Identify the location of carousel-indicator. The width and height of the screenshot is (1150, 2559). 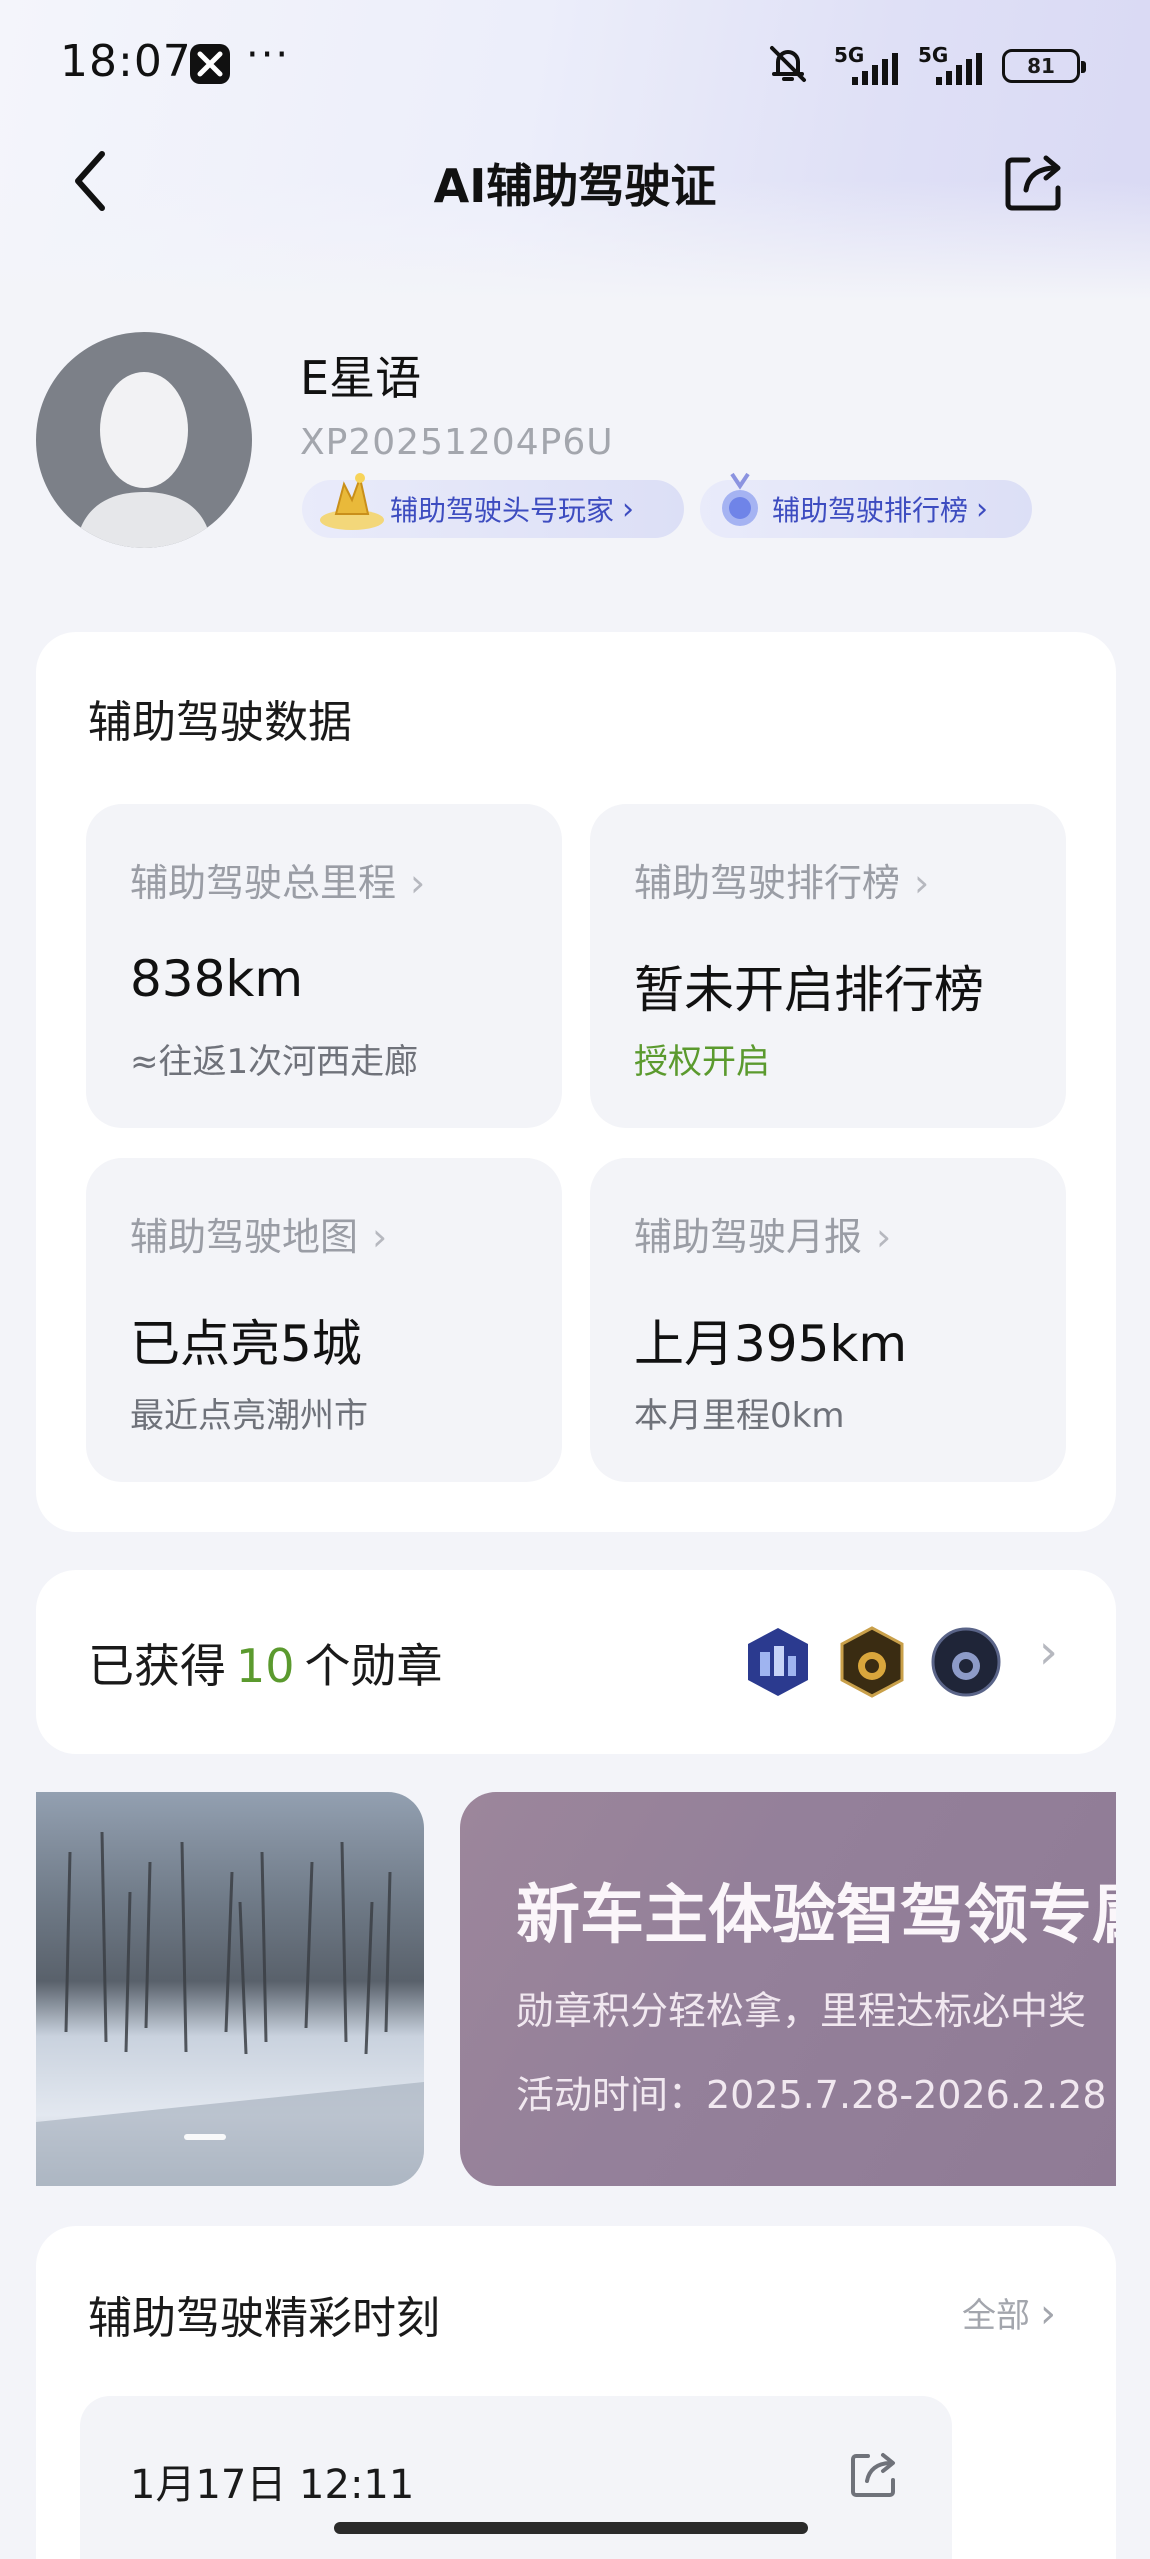
(205, 2137).